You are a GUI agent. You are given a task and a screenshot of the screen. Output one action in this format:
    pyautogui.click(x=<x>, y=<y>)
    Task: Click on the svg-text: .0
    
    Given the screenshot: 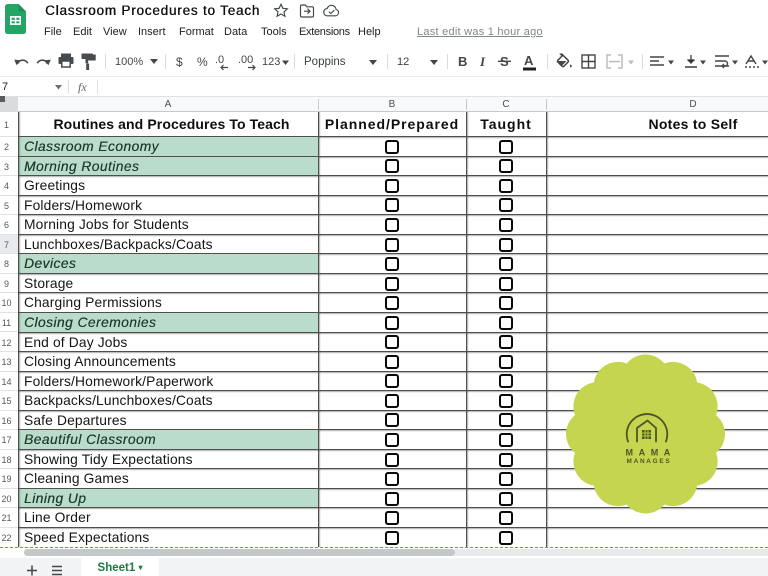 What is the action you would take?
    pyautogui.click(x=219, y=60)
    